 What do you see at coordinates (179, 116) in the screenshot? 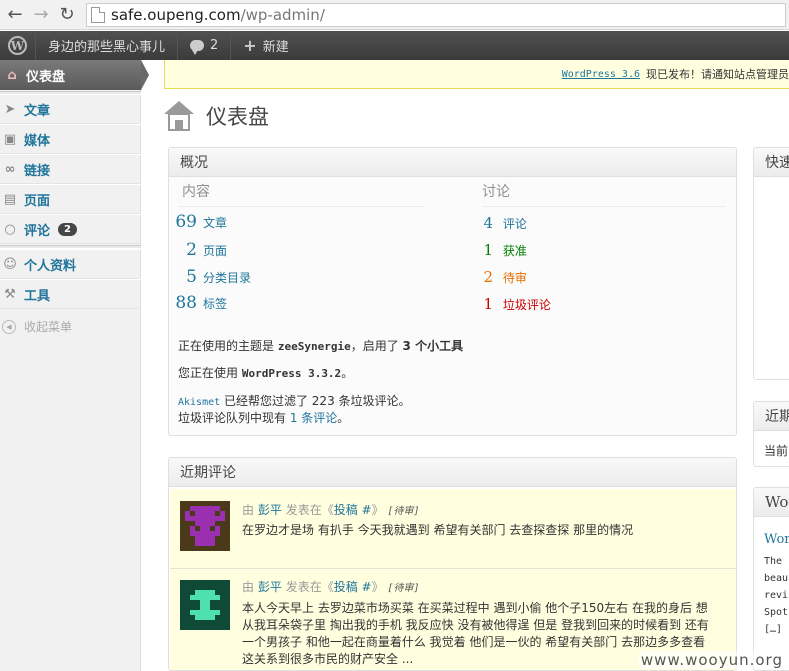
I see `dashboard-home-icon` at bounding box center [179, 116].